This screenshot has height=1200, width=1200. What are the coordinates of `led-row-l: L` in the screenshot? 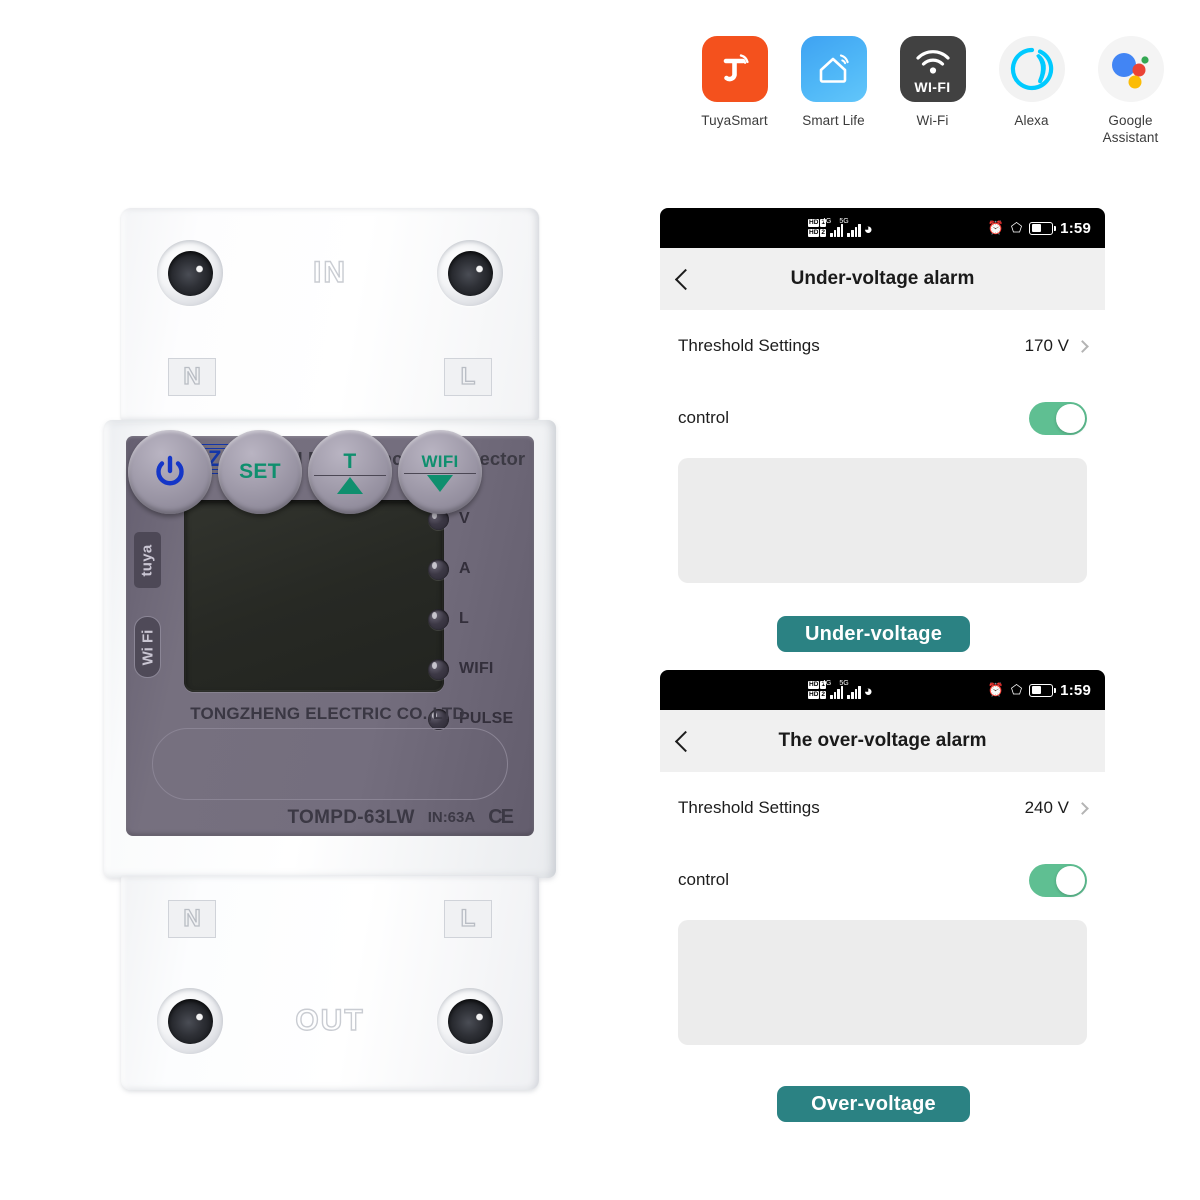 It's located at (474, 619).